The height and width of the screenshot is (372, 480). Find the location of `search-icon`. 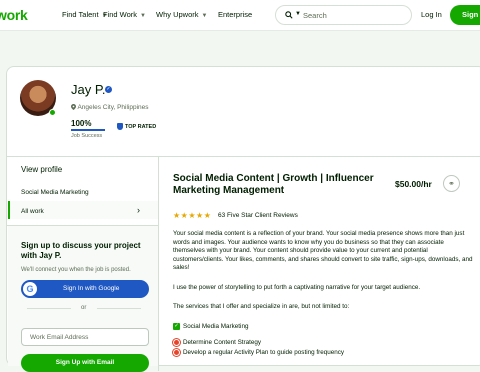

search-icon is located at coordinates (289, 15).